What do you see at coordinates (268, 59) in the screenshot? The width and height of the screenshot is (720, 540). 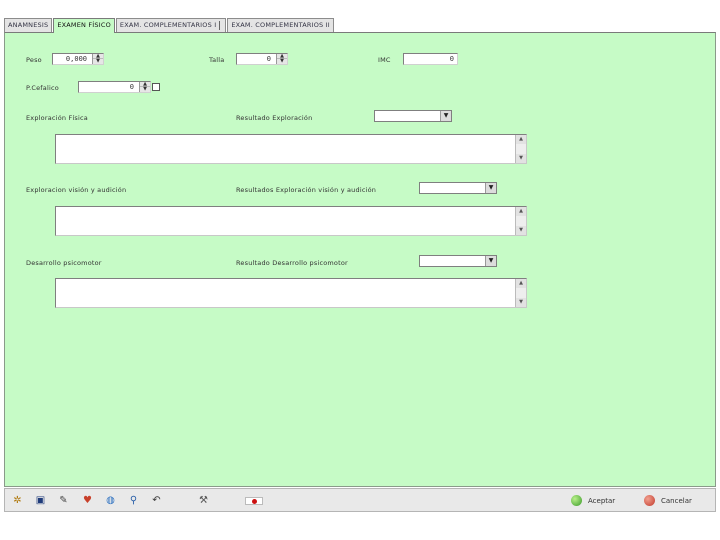 I see `talla-value: 0` at bounding box center [268, 59].